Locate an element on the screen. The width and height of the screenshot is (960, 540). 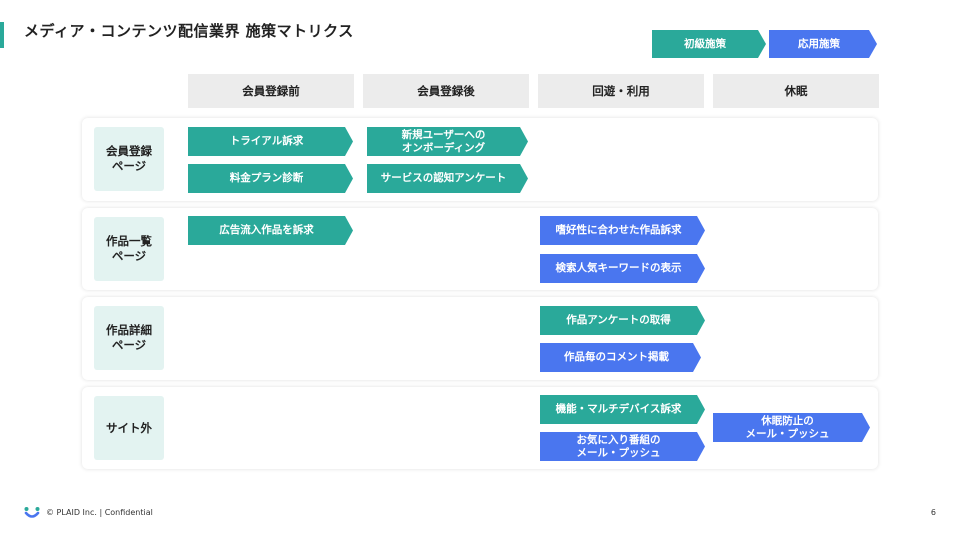
measure-dormancy-prevention-mail-push: 休眠防止の メール・プッシュ is located at coordinates (791, 427).